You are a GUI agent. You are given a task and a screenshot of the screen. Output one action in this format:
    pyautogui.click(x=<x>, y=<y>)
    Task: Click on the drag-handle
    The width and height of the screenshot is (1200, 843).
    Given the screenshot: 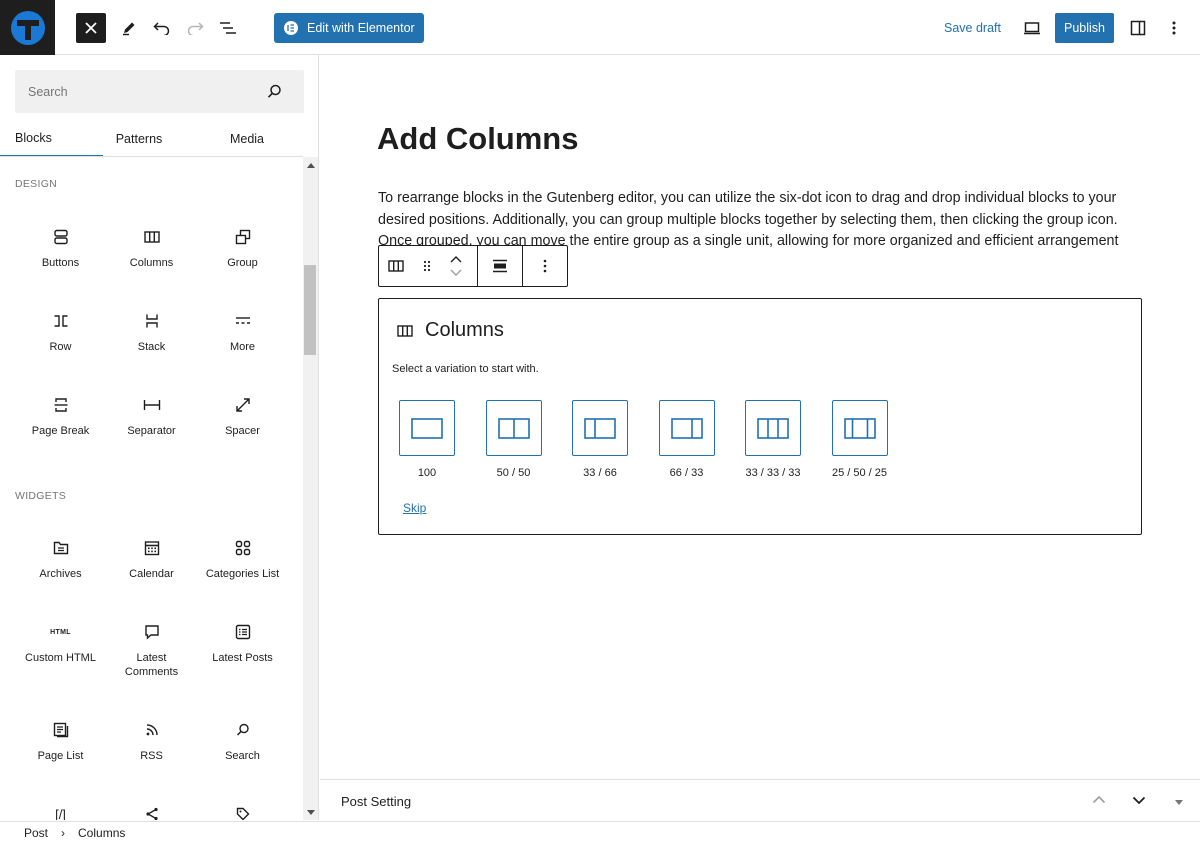 What is the action you would take?
    pyautogui.click(x=427, y=266)
    